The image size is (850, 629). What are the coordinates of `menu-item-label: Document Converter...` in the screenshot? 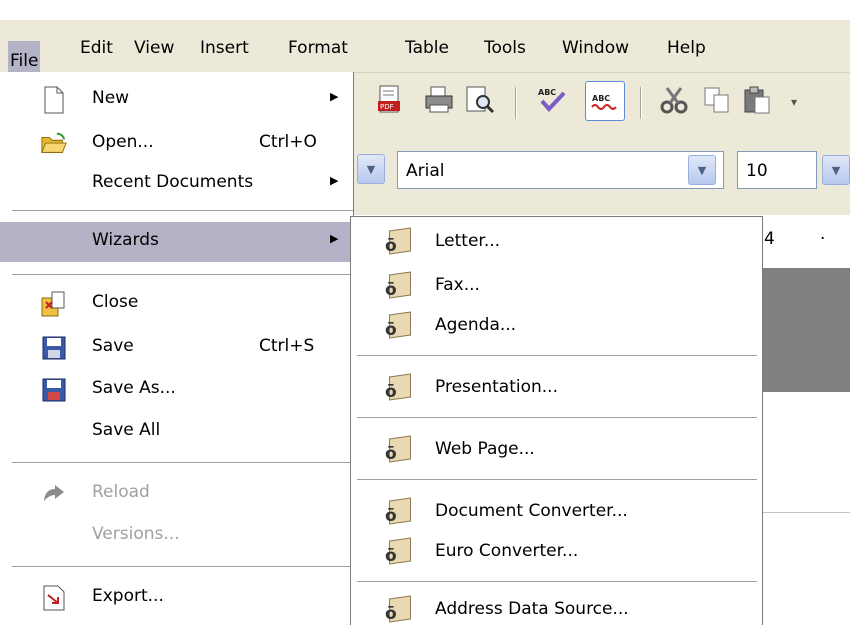 It's located at (531, 511).